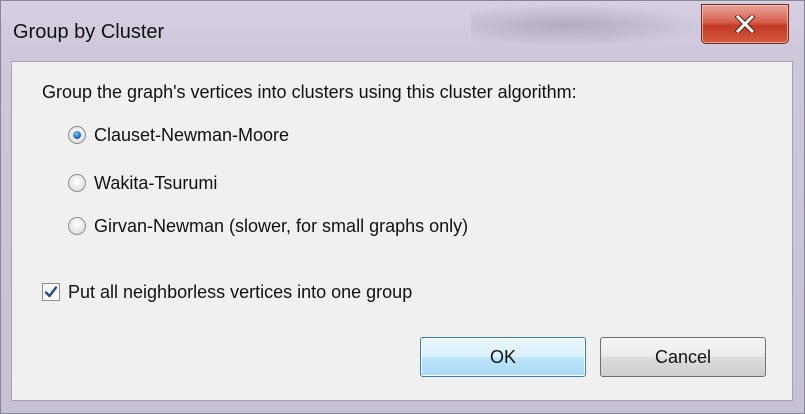  Describe the element at coordinates (503, 357) in the screenshot. I see `ok-button: OK` at that location.